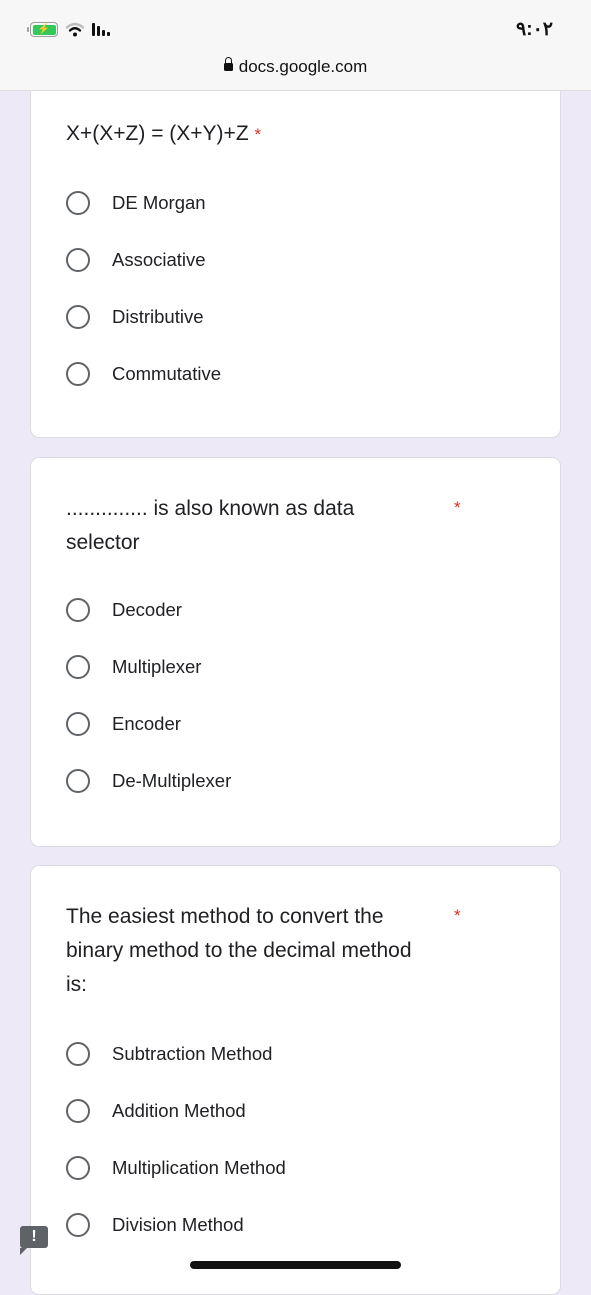 Image resolution: width=591 pixels, height=1295 pixels. What do you see at coordinates (133, 667) in the screenshot?
I see `radio-option-multiplexer: Multiplexer` at bounding box center [133, 667].